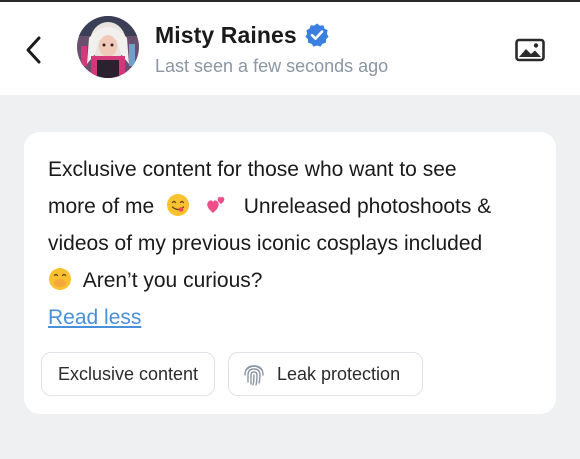 The image size is (580, 459). What do you see at coordinates (216, 204) in the screenshot?
I see `two-hearts-emoji` at bounding box center [216, 204].